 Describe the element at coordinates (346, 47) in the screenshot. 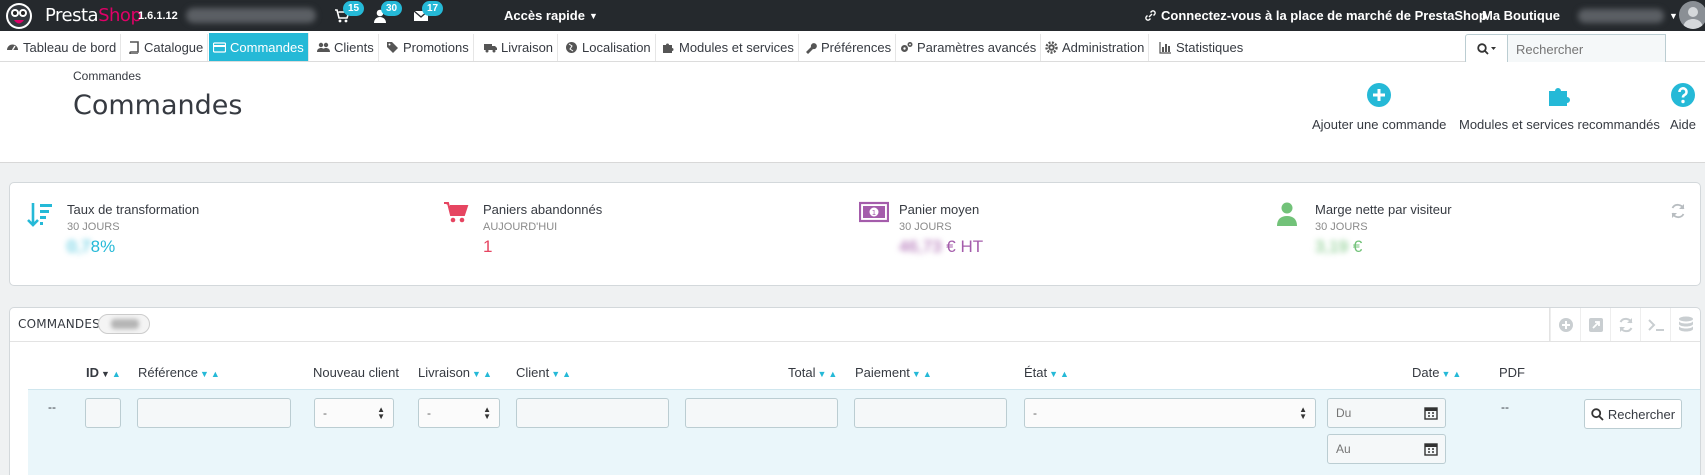

I see `nav-item-customers: Clients` at that location.